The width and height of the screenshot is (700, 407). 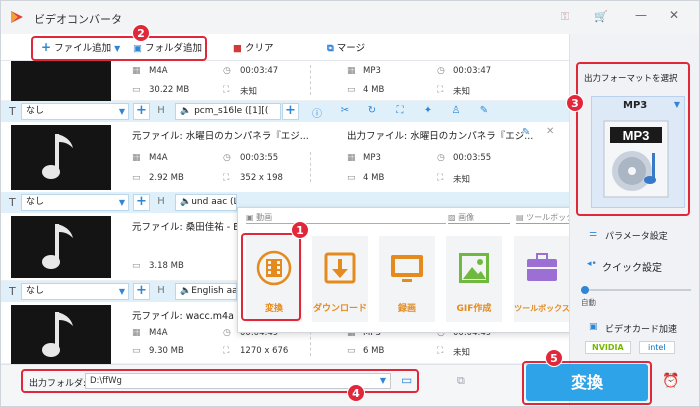 I want to click on toolbox-icon, so click(x=542, y=267).